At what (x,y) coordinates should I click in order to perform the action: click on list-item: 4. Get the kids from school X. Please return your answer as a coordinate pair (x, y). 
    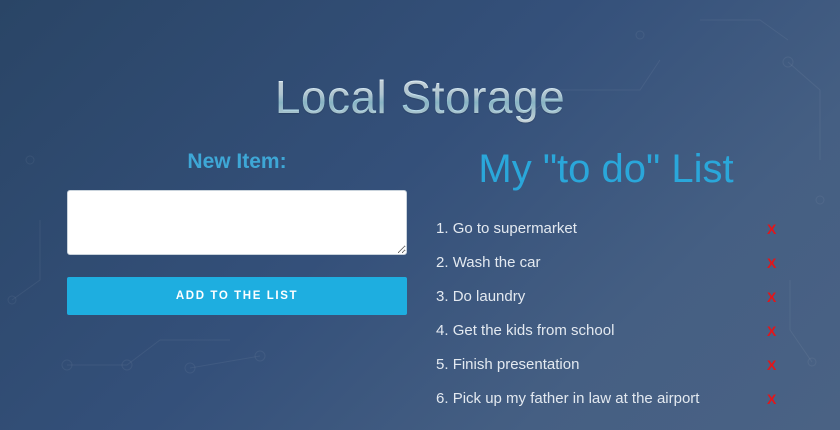
    Looking at the image, I should click on (611, 331).